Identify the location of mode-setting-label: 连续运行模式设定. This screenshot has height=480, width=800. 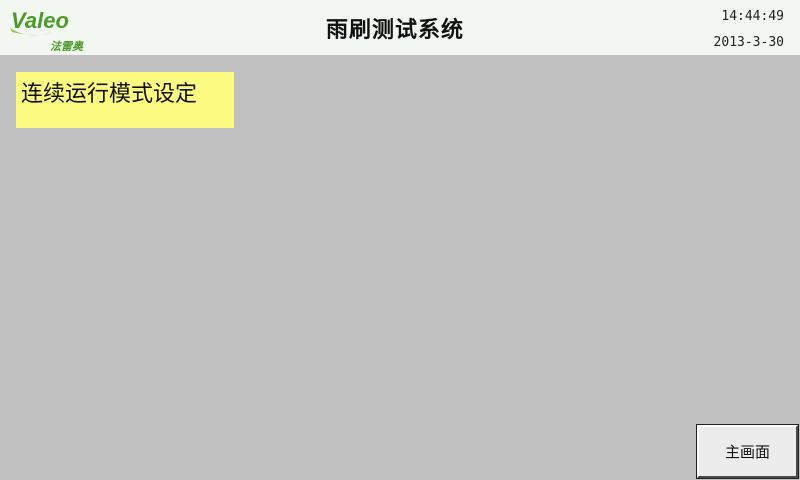
(109, 94).